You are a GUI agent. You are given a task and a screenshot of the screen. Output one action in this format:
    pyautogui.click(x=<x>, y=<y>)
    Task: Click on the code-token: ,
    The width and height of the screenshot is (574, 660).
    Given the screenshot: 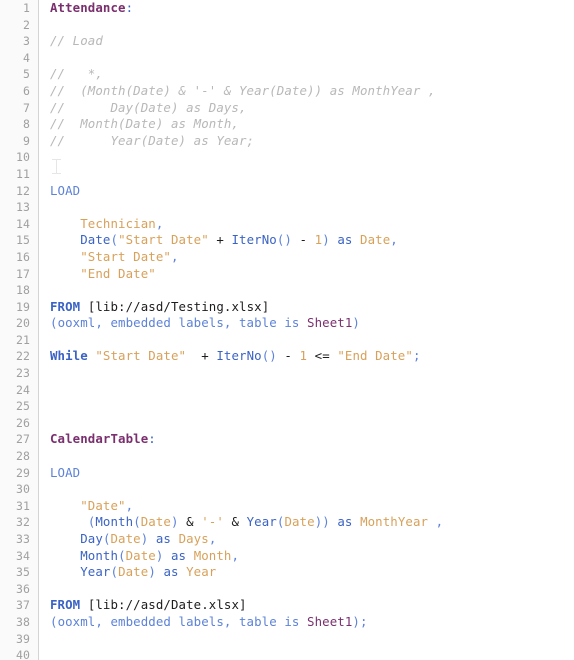 What is the action you would take?
    pyautogui.click(x=174, y=256)
    